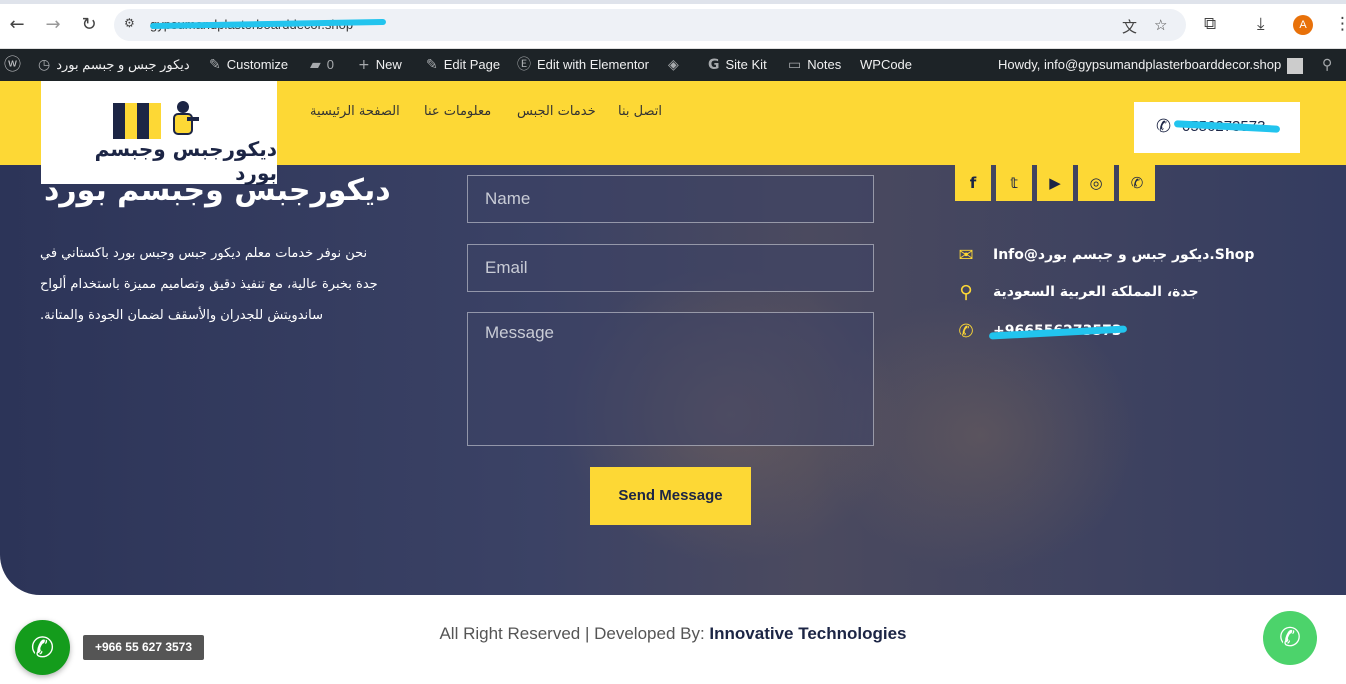 The height and width of the screenshot is (684, 1346). I want to click on message-textarea: Message, so click(670, 379).